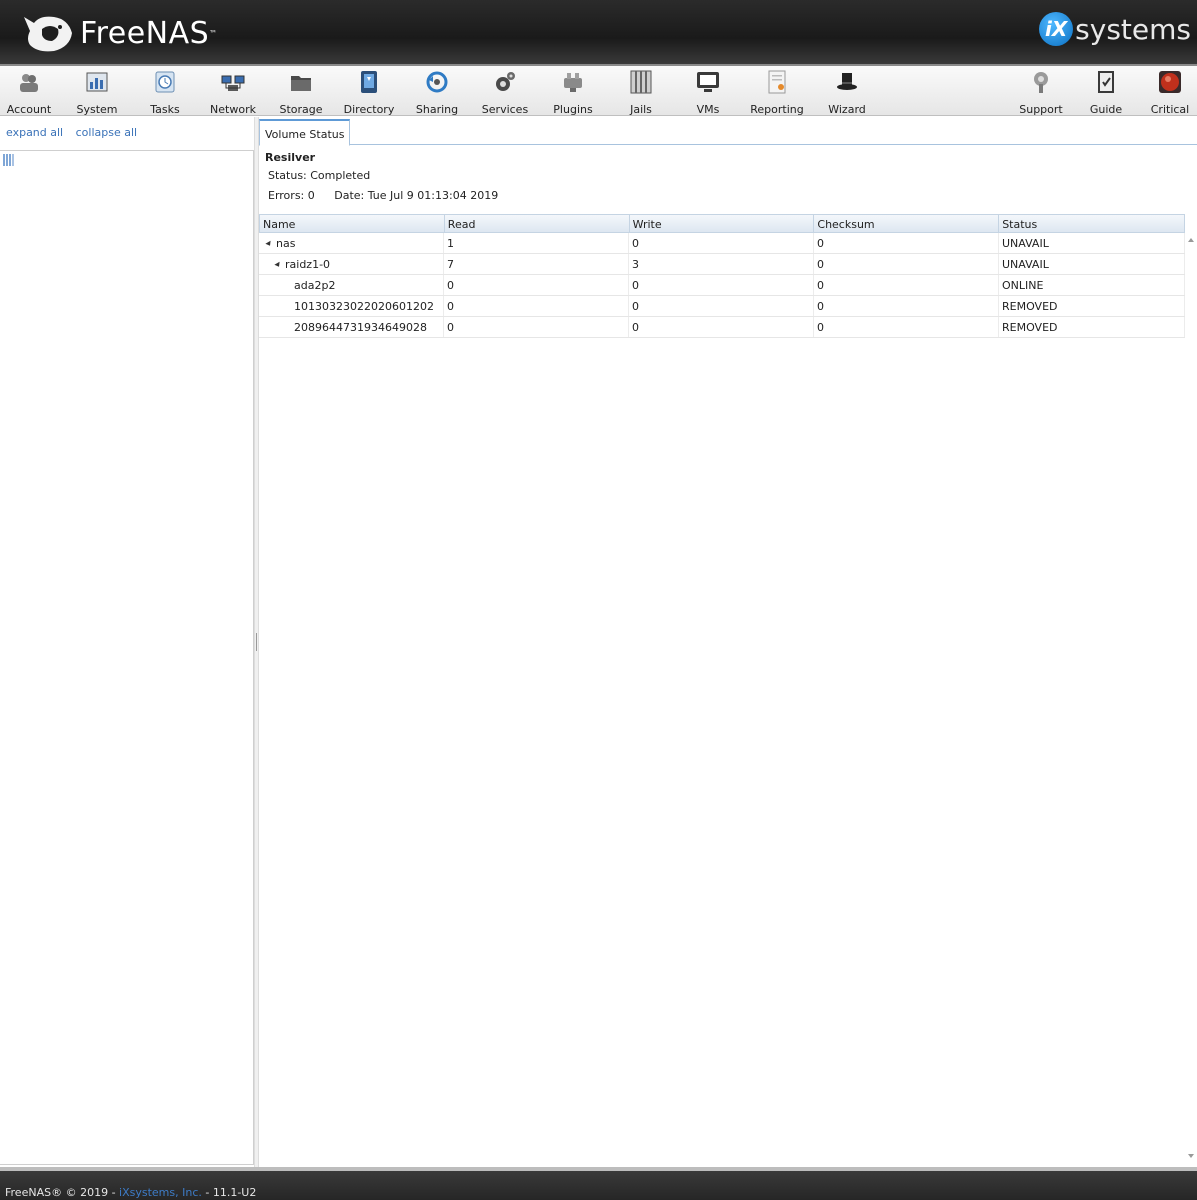 This screenshot has height=1200, width=1197. What do you see at coordinates (1106, 109) in the screenshot?
I see `toolbar-label: Guide` at bounding box center [1106, 109].